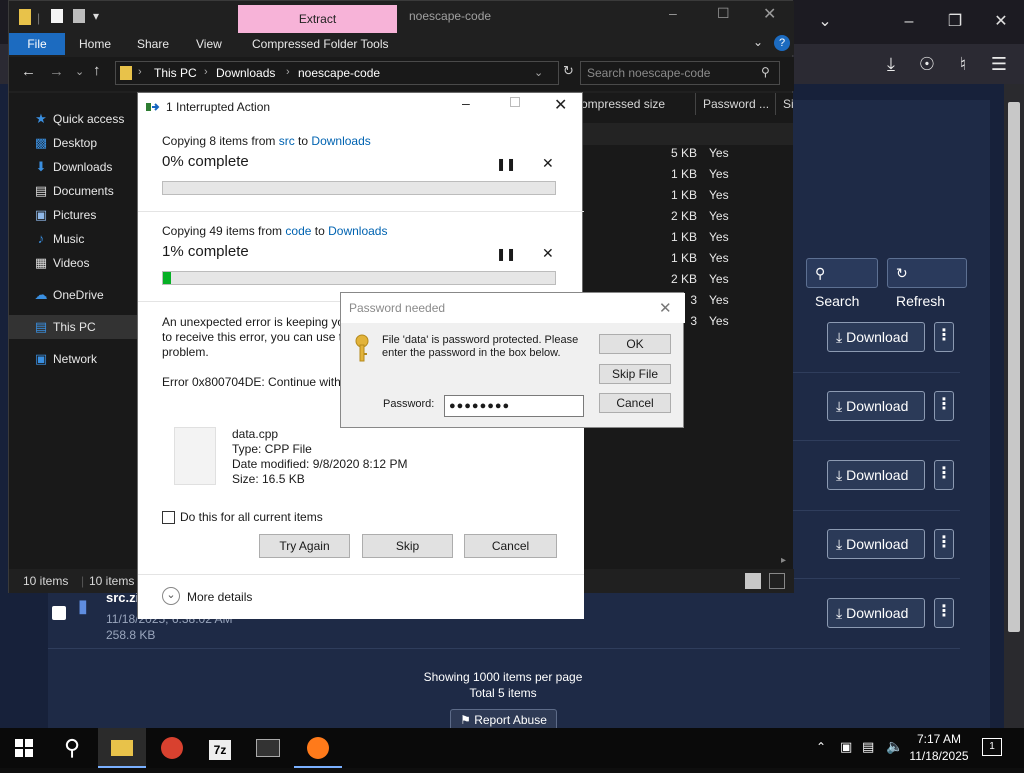  What do you see at coordinates (635, 374) in the screenshot?
I see `skip-file-button: Skip File` at bounding box center [635, 374].